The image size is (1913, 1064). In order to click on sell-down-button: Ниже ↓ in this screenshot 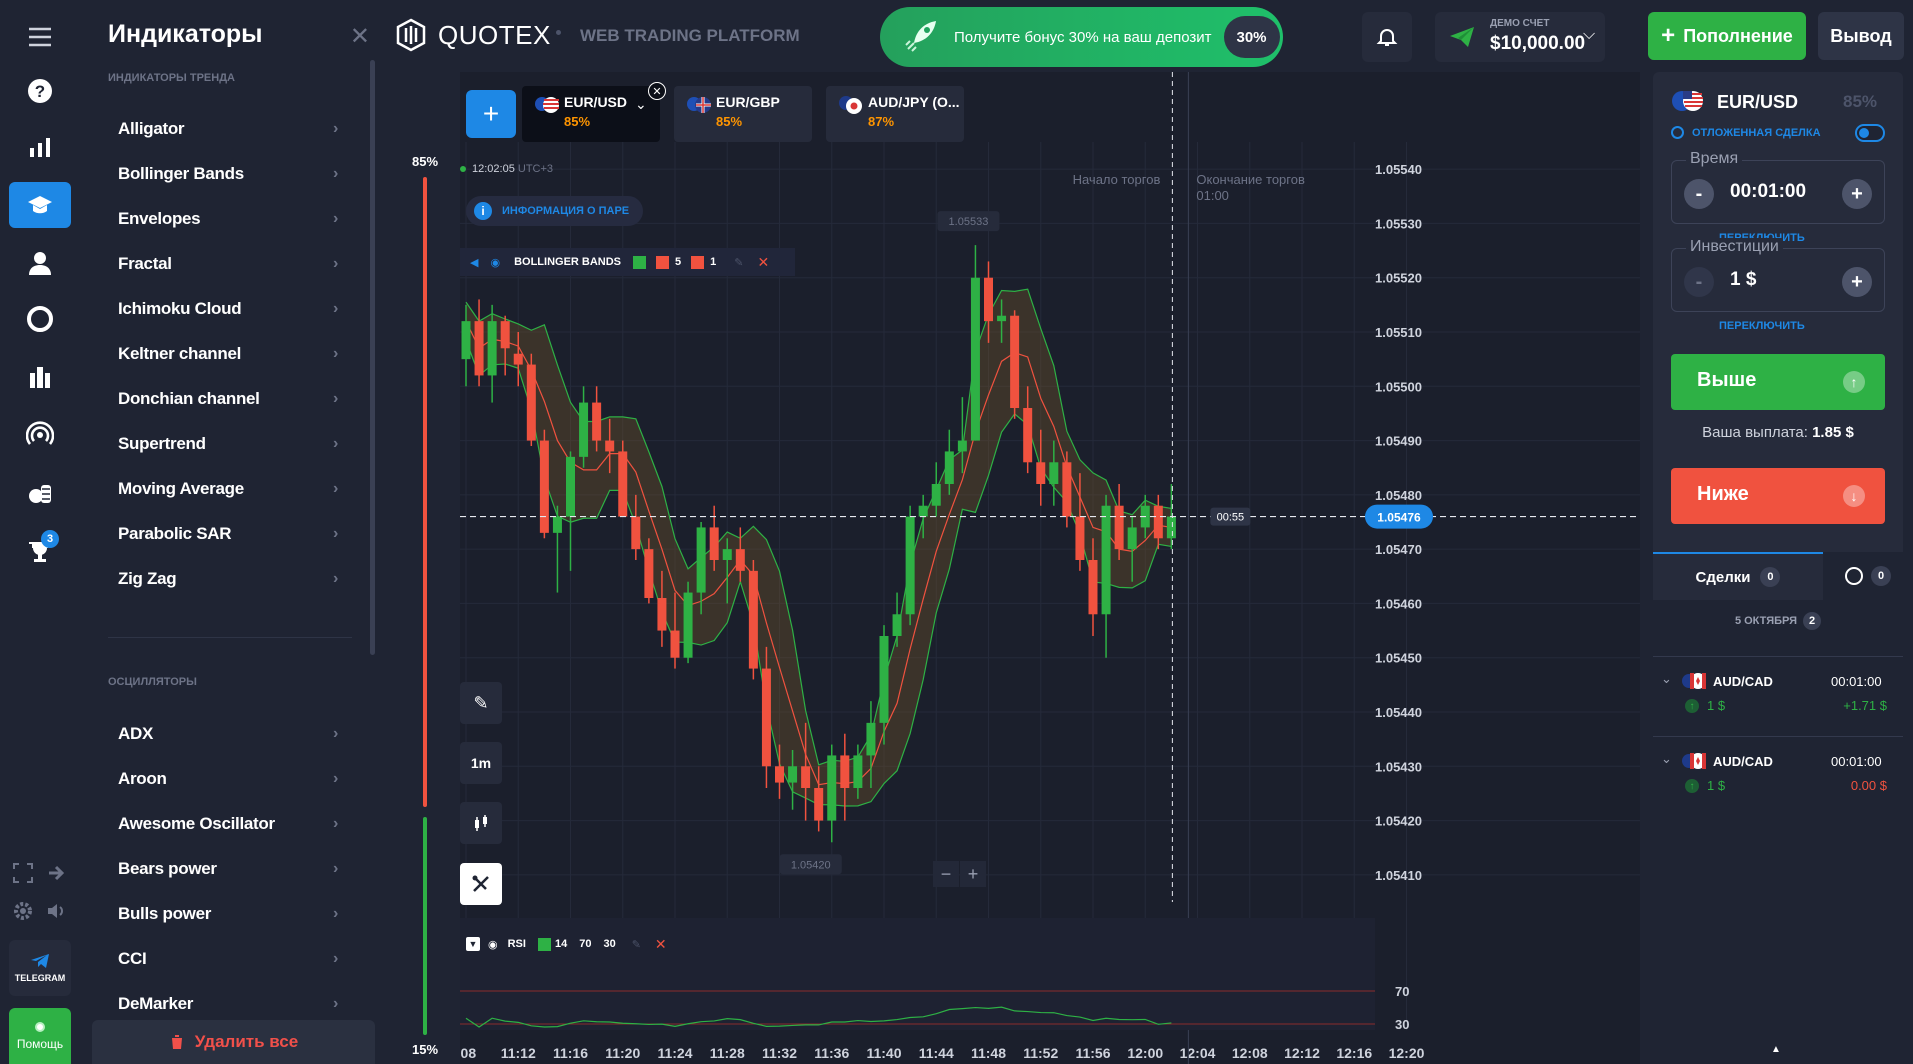, I will do `click(1778, 496)`.